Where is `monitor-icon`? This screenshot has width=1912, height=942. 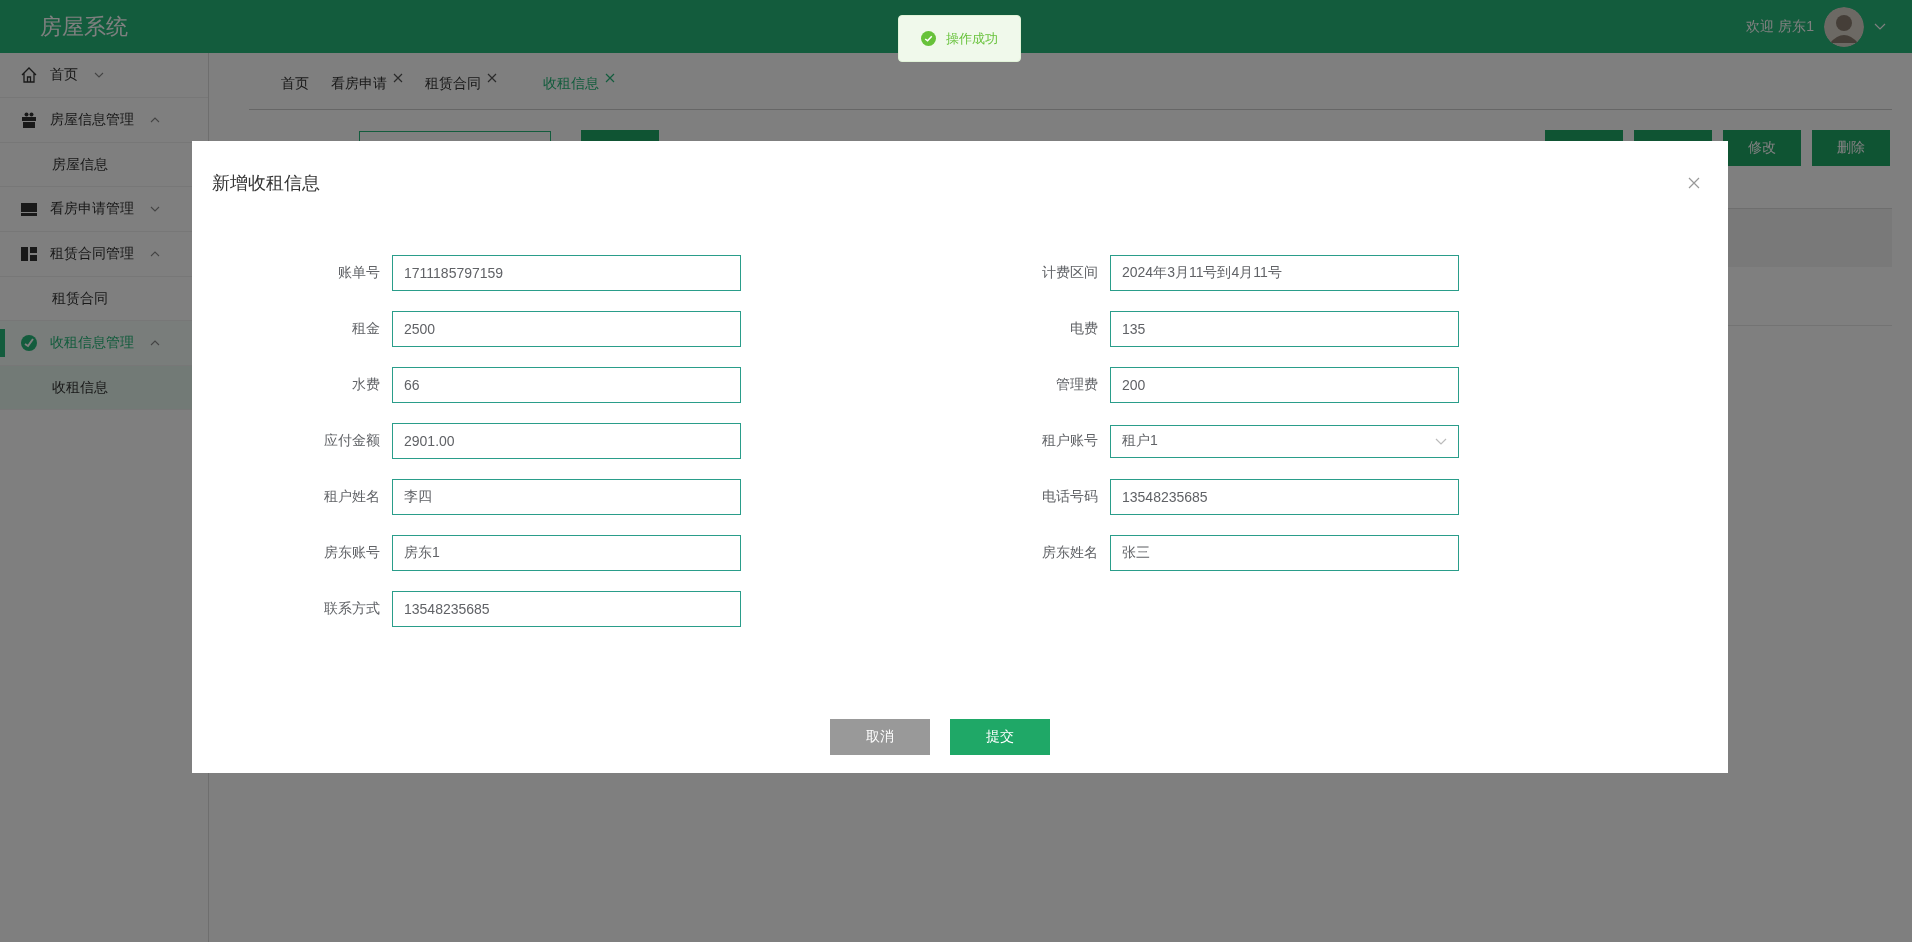
monitor-icon is located at coordinates (29, 209).